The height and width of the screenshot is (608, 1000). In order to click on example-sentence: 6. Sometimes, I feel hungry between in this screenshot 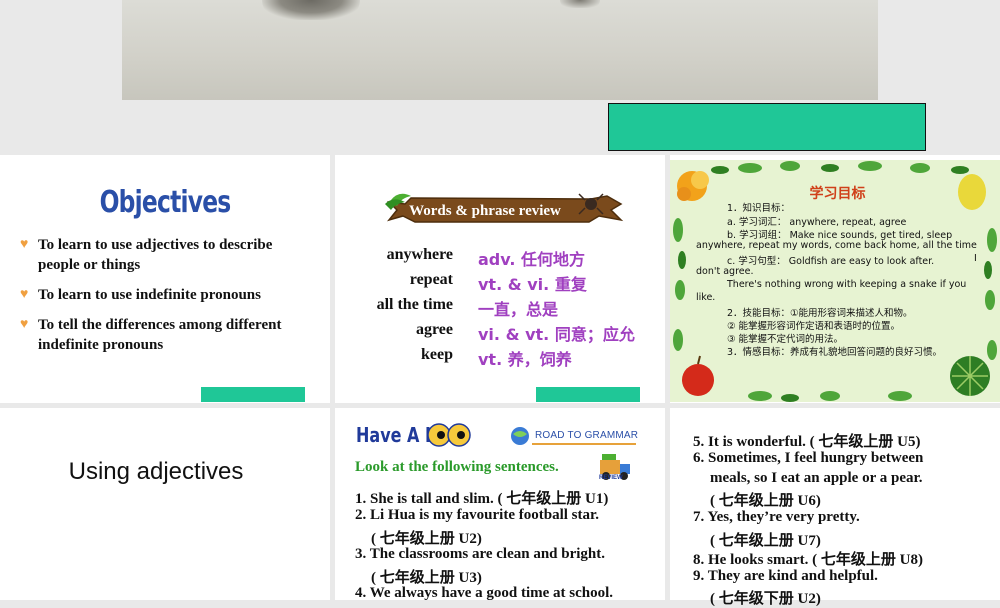, I will do `click(808, 458)`.